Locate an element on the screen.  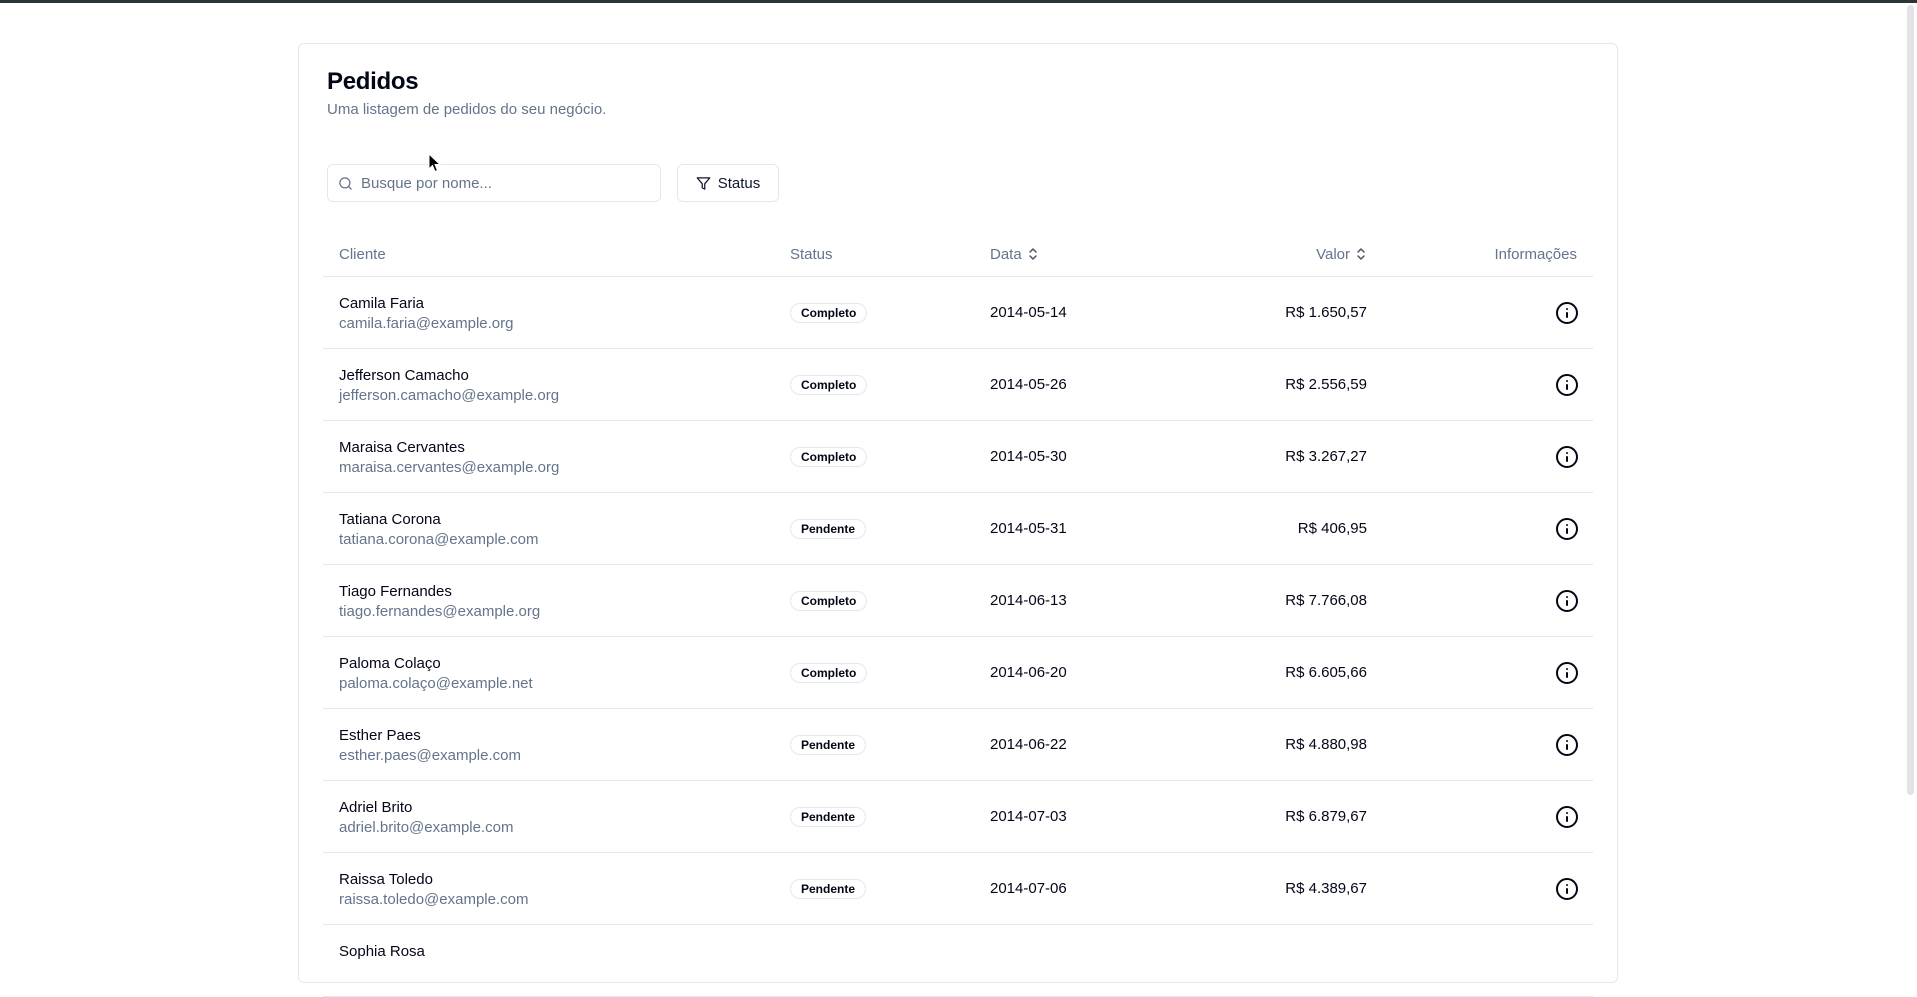
order-value: R$ 2.556,59 is located at coordinates (1326, 384).